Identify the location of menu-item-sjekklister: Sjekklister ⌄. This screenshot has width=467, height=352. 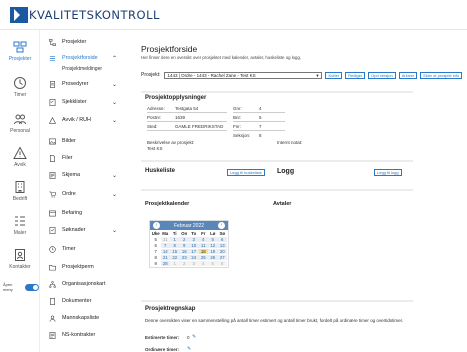
(83, 102).